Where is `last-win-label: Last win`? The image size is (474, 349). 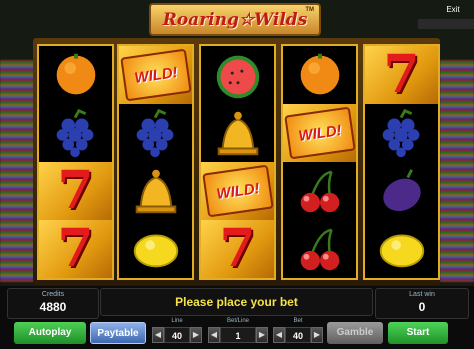
last-win-label: Last win is located at coordinates (422, 294).